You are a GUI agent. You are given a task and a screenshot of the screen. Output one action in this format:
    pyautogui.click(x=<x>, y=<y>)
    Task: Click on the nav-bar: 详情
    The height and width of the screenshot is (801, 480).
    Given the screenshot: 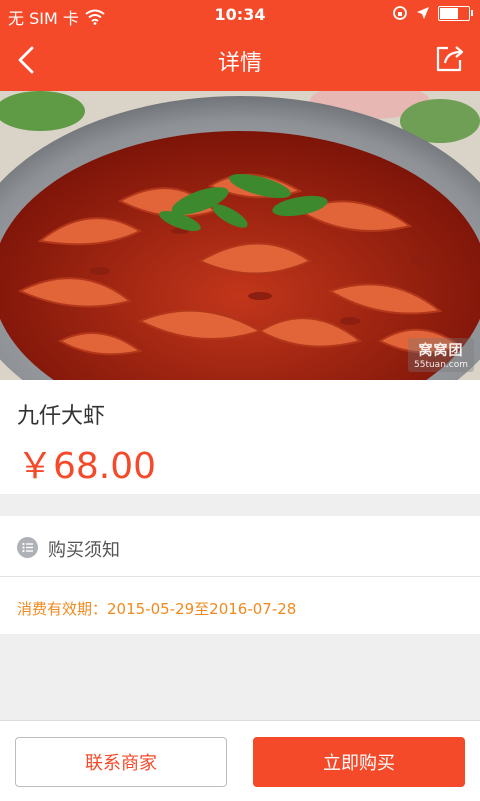 What is the action you would take?
    pyautogui.click(x=240, y=60)
    